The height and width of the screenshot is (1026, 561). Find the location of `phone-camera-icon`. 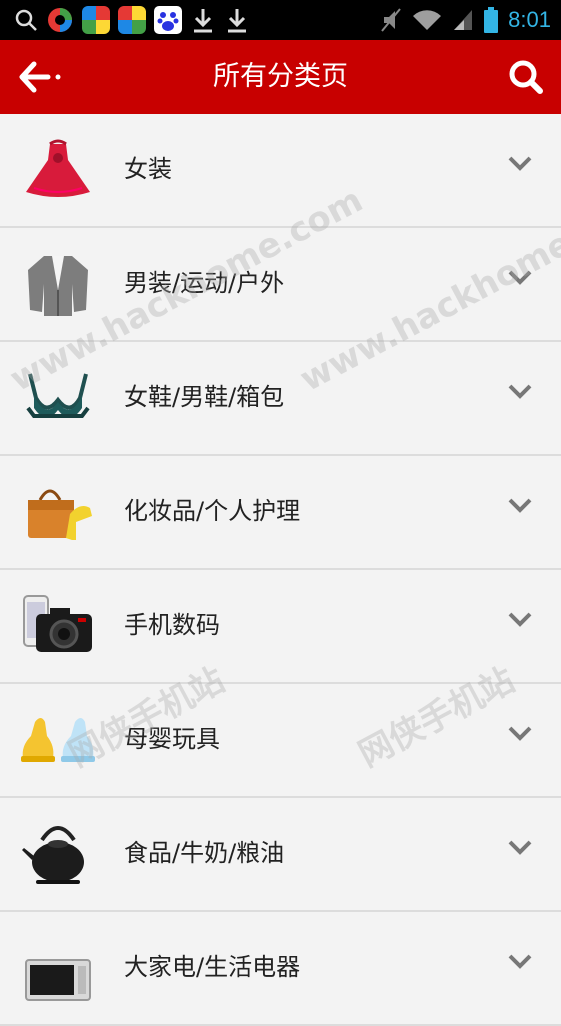

phone-camera-icon is located at coordinates (57, 623).